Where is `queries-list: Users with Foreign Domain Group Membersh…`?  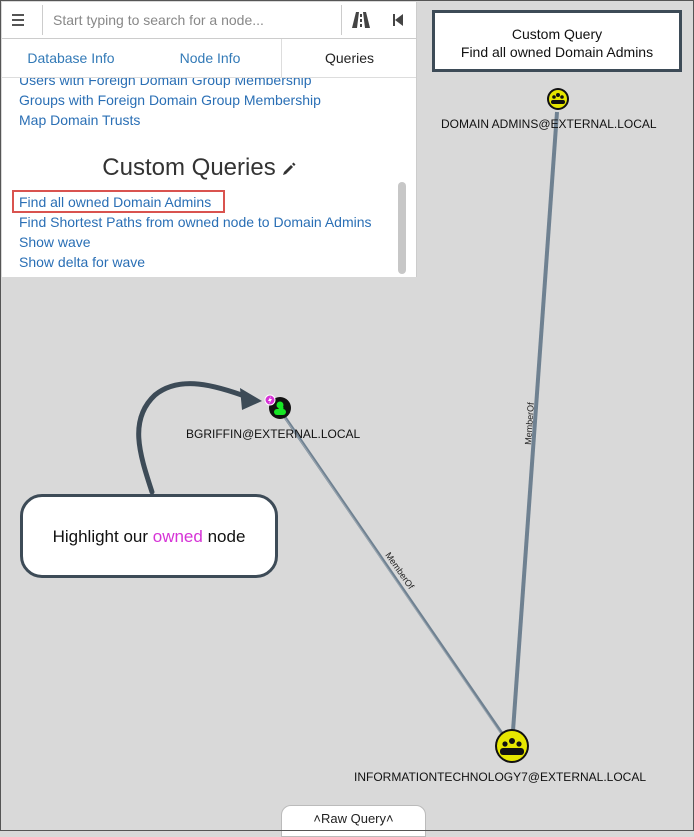
queries-list: Users with Foreign Domain Group Membersh… is located at coordinates (199, 177).